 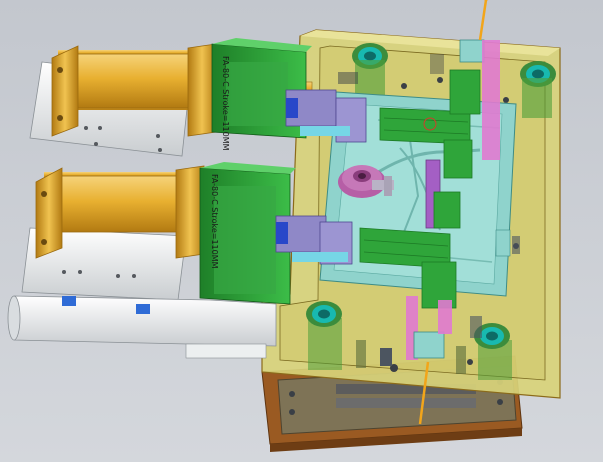 I want to click on guide-bushing-top-left, so click(x=370, y=71).